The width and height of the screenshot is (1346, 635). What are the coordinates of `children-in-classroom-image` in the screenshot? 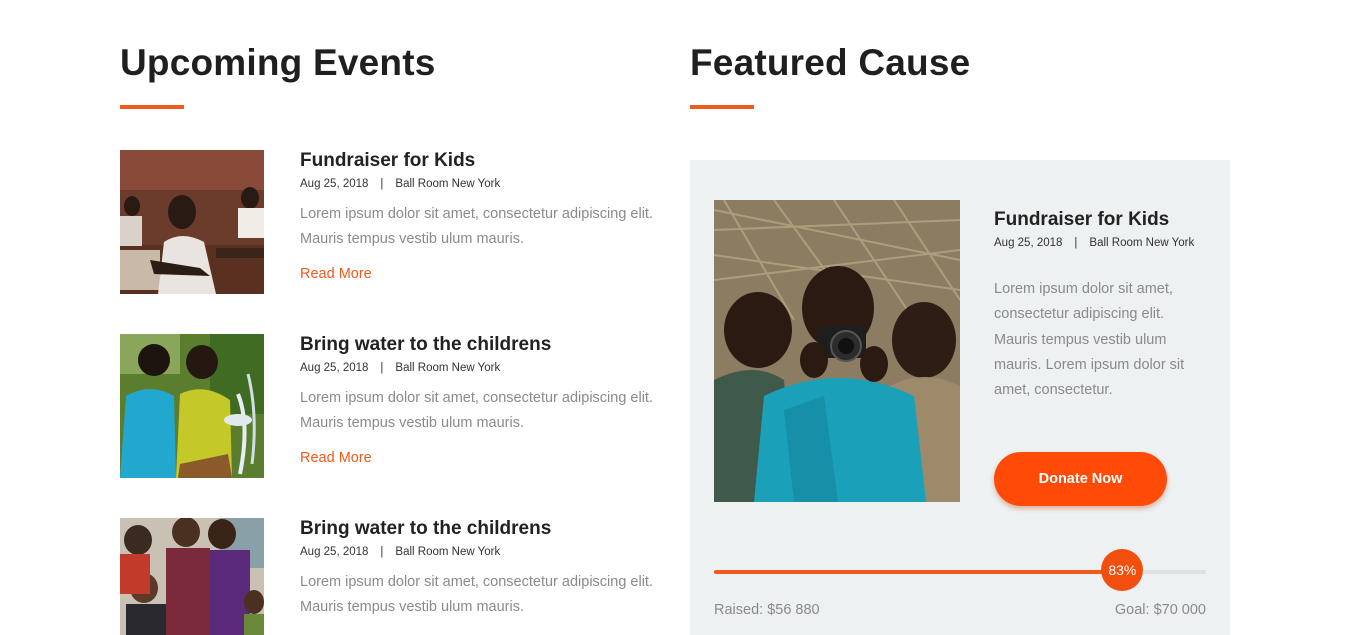 It's located at (192, 222).